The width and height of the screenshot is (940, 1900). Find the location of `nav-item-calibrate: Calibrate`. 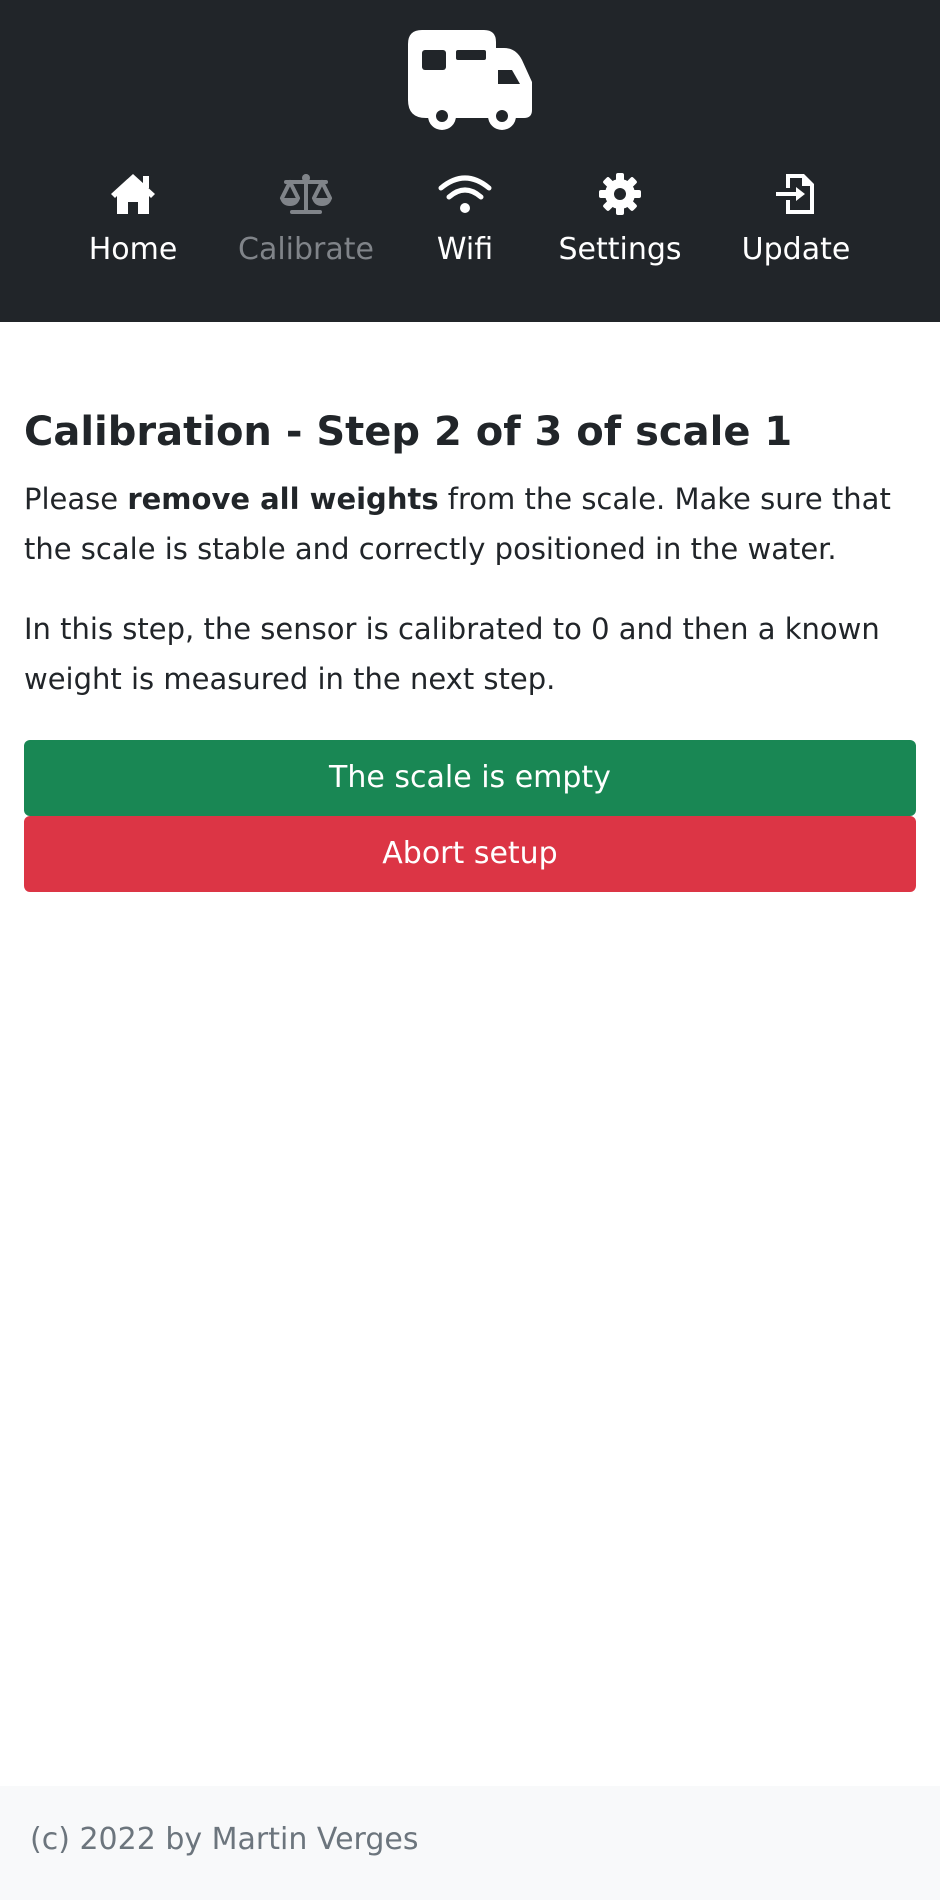

nav-item-calibrate: Calibrate is located at coordinates (306, 220).